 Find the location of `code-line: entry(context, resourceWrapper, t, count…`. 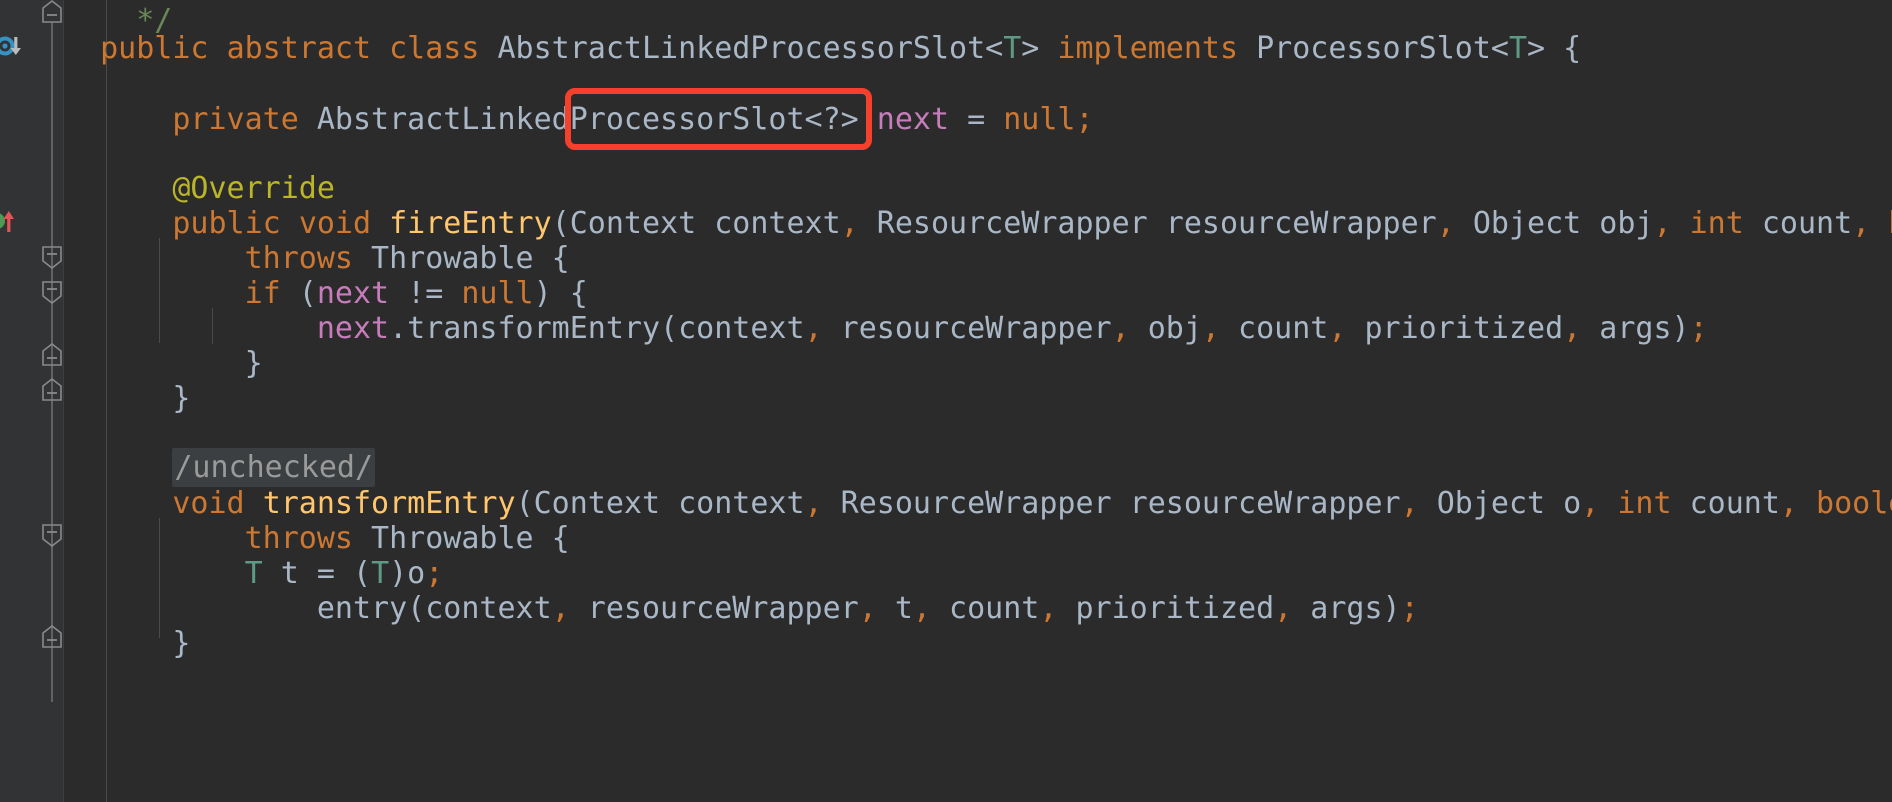

code-line: entry(context, resourceWrapper, t, count… is located at coordinates (741, 608).